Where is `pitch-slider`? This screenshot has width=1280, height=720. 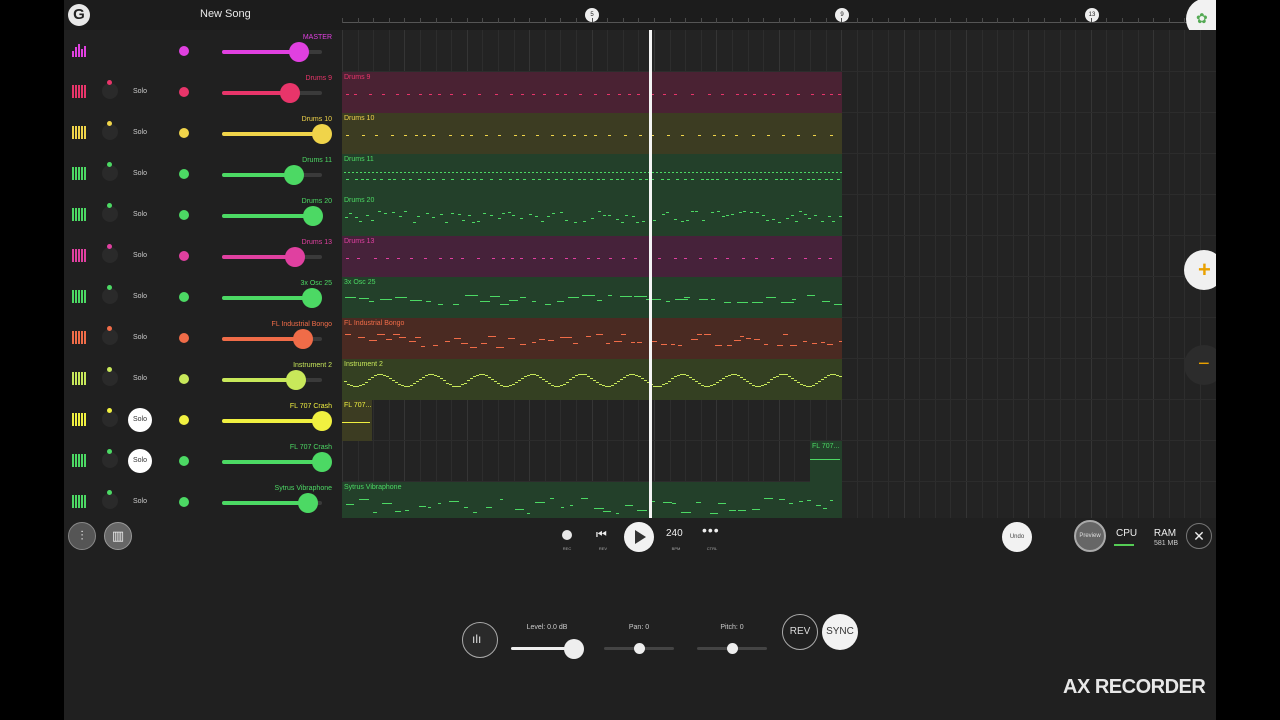 pitch-slider is located at coordinates (732, 648).